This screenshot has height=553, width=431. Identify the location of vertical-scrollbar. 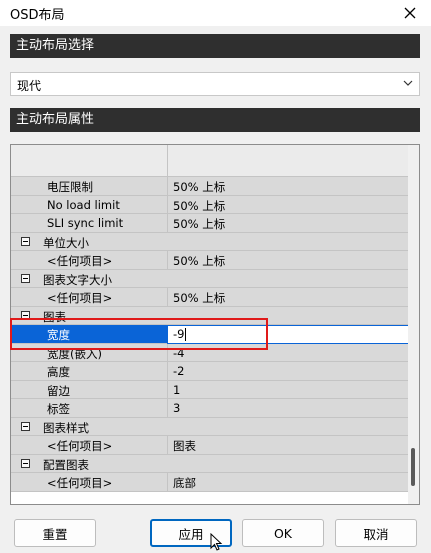
(413, 324).